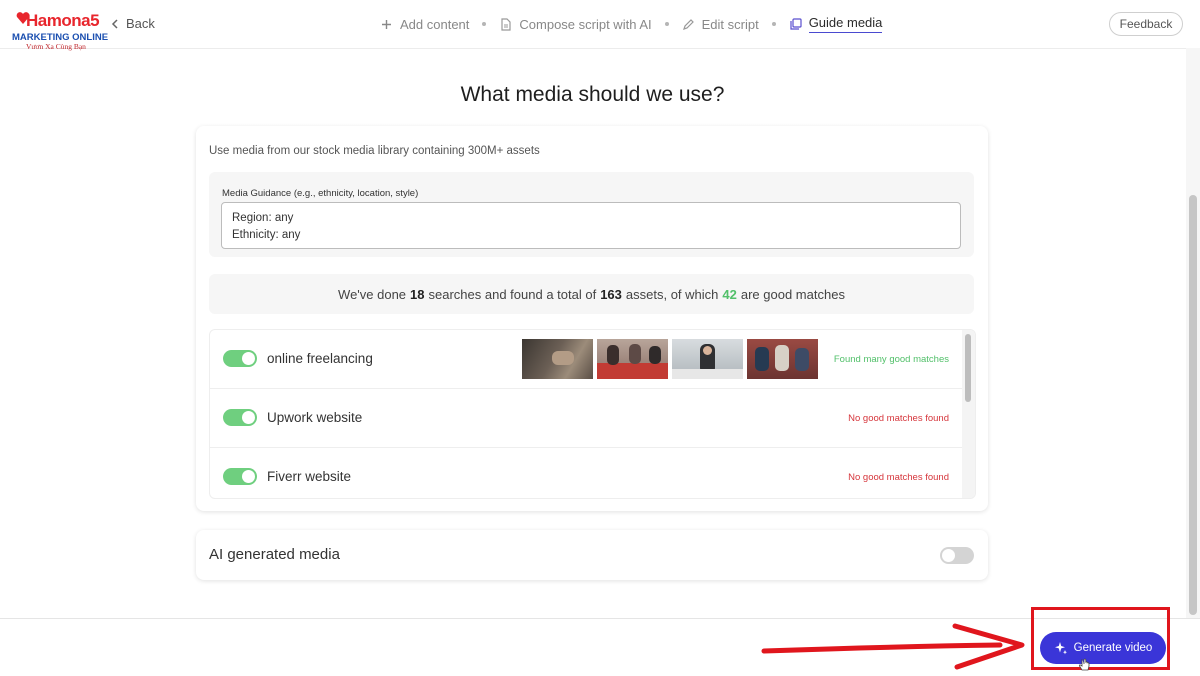 This screenshot has height=676, width=1200. What do you see at coordinates (591, 225) in the screenshot?
I see `media-guidance-input: Region: any Ethnicity: any` at bounding box center [591, 225].